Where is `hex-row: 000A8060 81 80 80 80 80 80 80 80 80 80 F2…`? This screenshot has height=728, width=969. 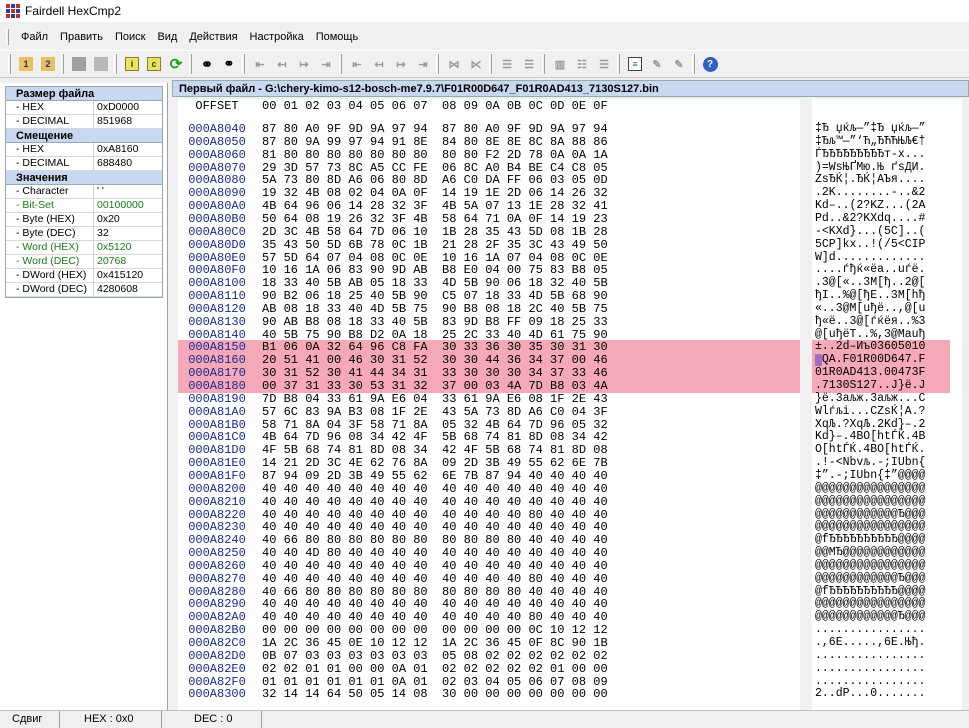
hex-row: 000A8060 81 80 80 80 80 80 80 80 80 80 F2… is located at coordinates (392, 154).